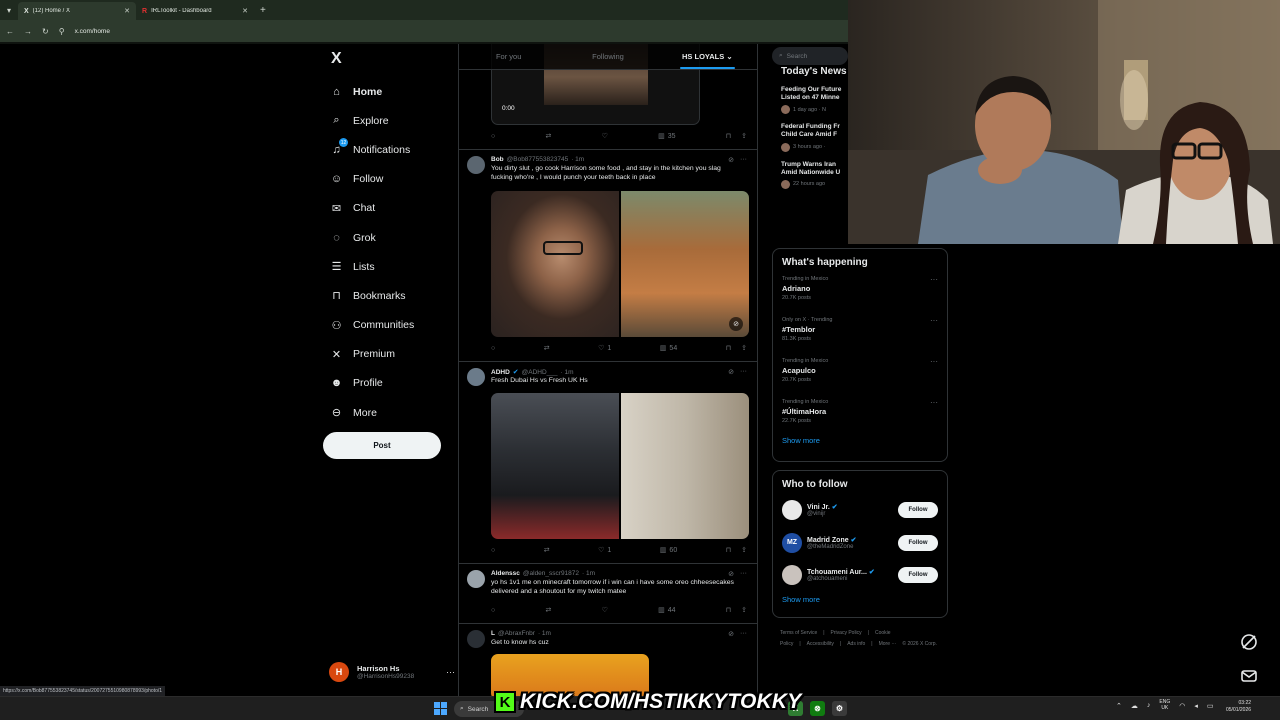 This screenshot has width=1280, height=720. What do you see at coordinates (1196, 706) in the screenshot?
I see `volume-icon: ◂` at bounding box center [1196, 706].